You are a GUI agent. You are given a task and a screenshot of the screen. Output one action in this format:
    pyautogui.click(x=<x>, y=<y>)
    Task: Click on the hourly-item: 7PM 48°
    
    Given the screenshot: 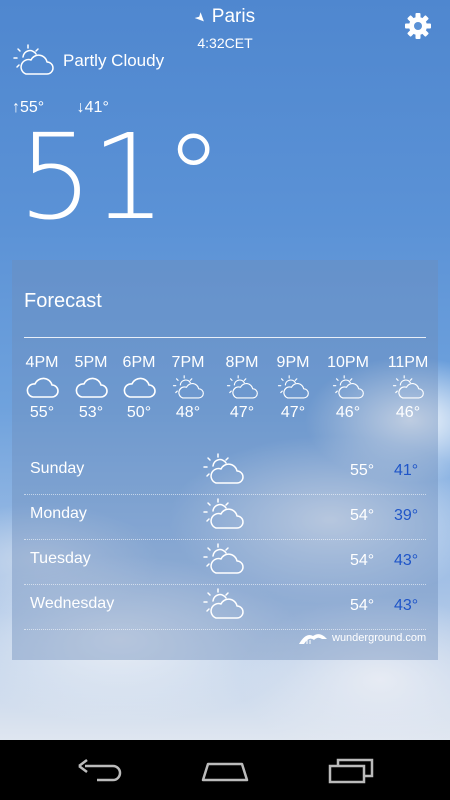 What is the action you would take?
    pyautogui.click(x=188, y=388)
    